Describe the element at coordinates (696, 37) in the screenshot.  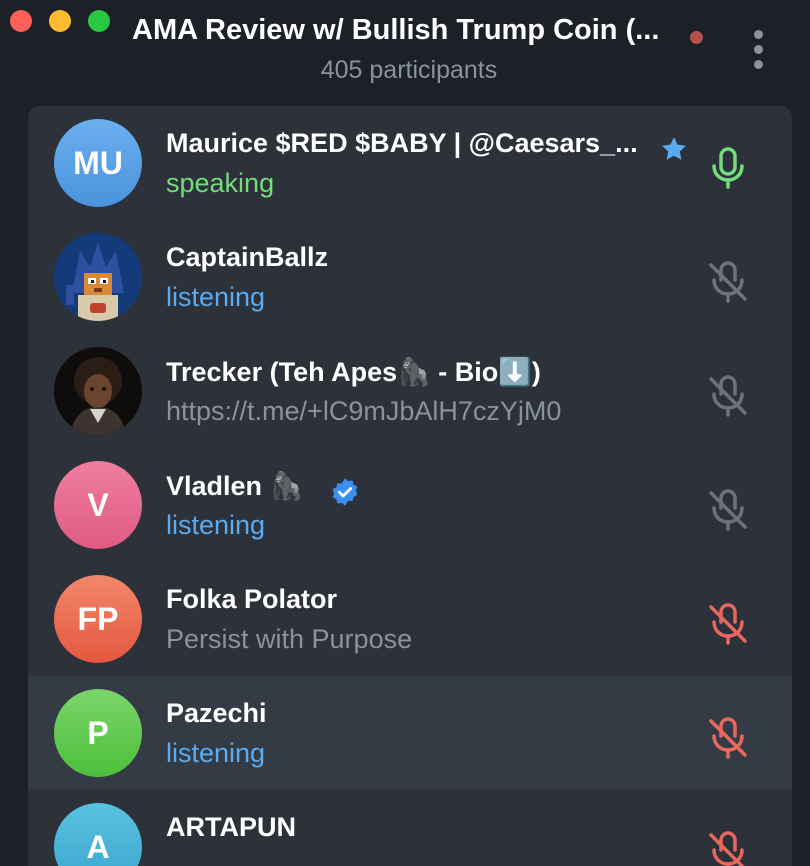
I see `live-indicator-dot` at that location.